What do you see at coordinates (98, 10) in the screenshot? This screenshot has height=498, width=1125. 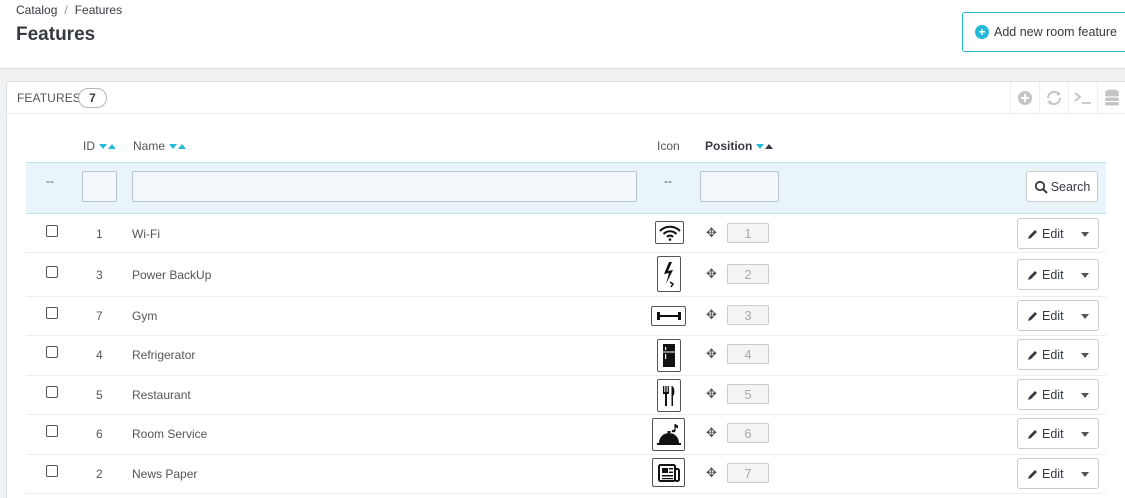 I see `breadcrumb-features: Features` at bounding box center [98, 10].